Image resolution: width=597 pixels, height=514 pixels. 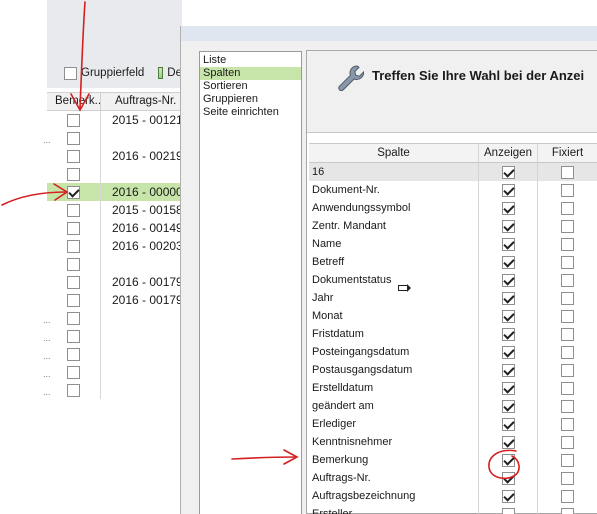 I want to click on column-row: Dokumentstatus, so click(x=453, y=280).